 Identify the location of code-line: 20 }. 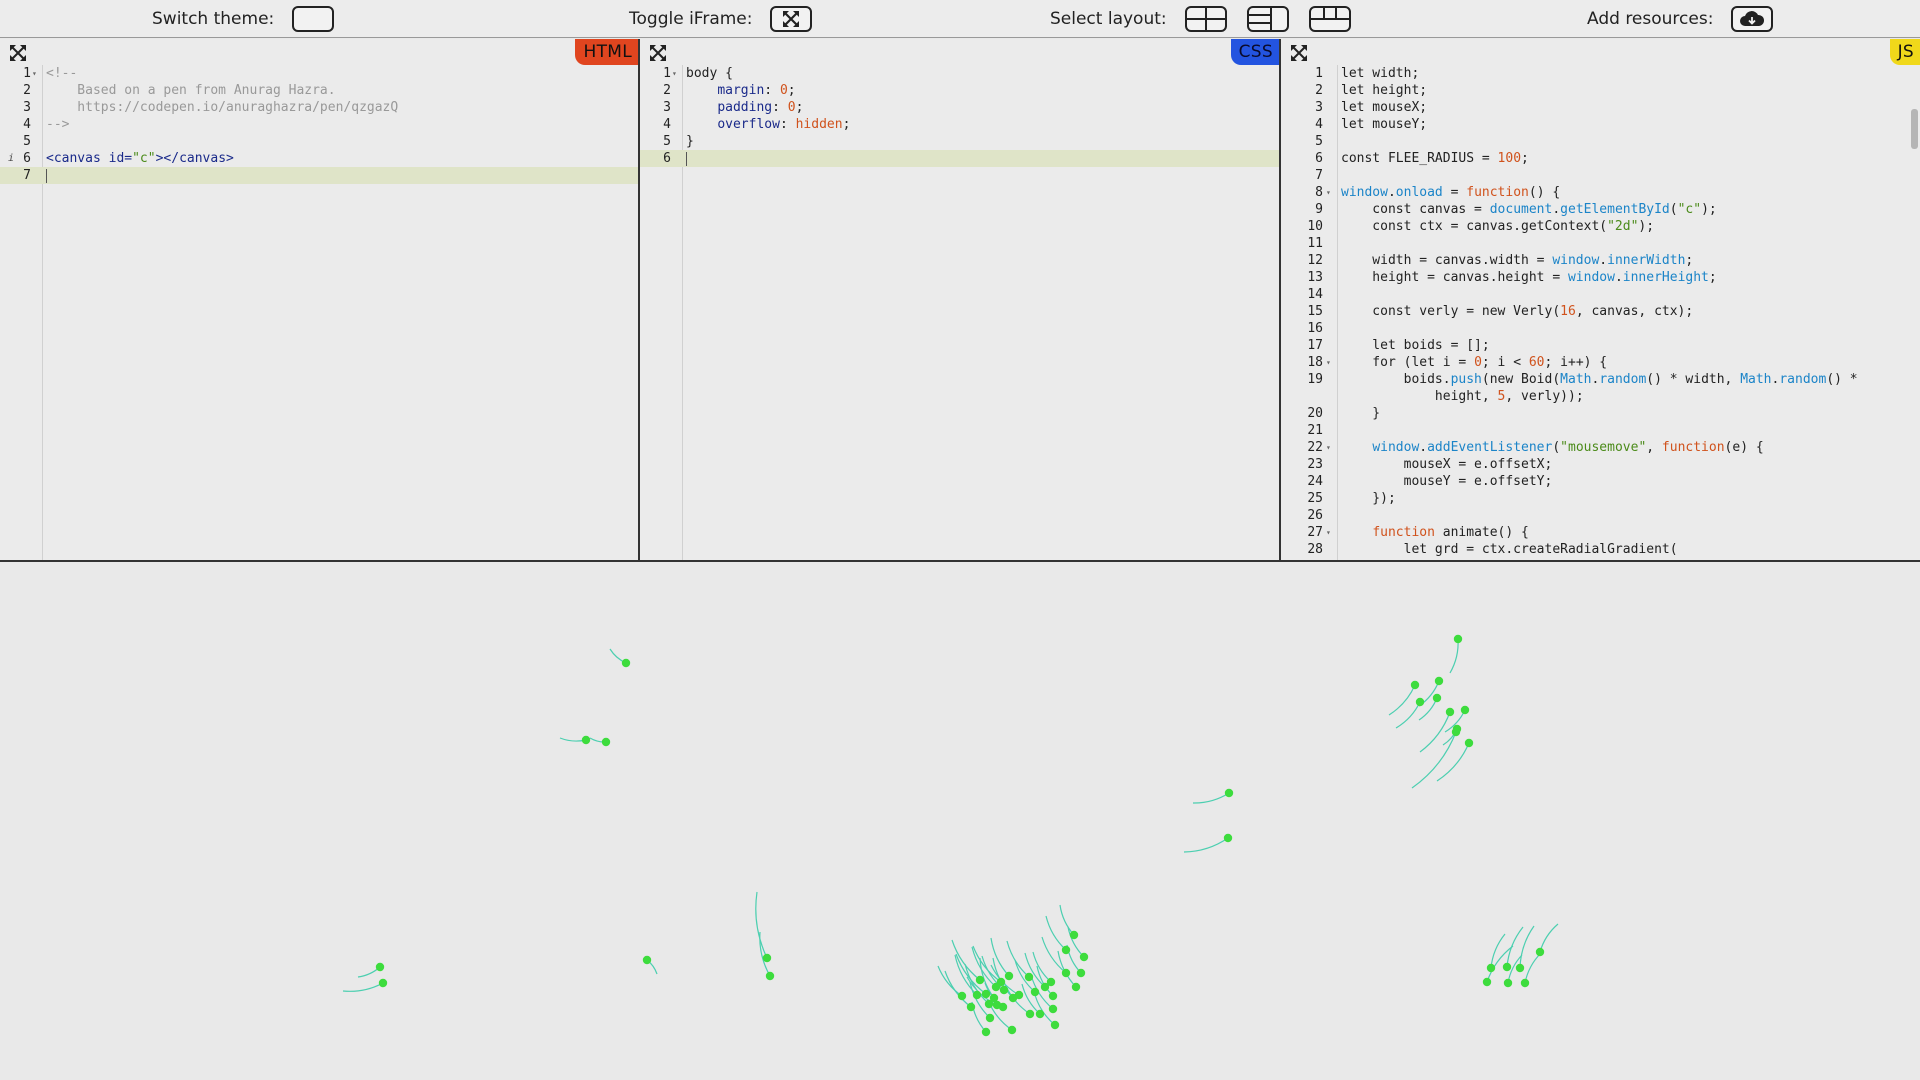
(1600, 413).